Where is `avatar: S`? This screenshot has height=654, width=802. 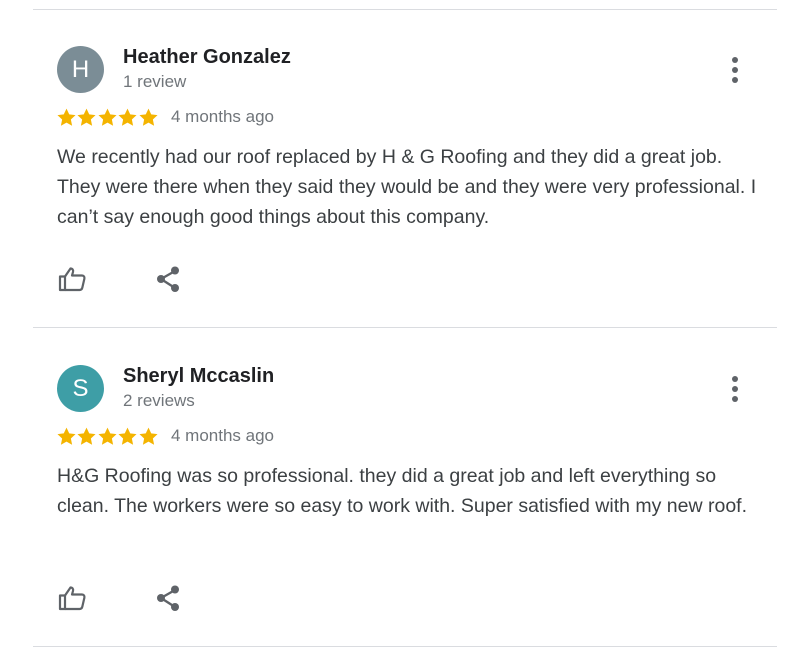 avatar: S is located at coordinates (80, 388).